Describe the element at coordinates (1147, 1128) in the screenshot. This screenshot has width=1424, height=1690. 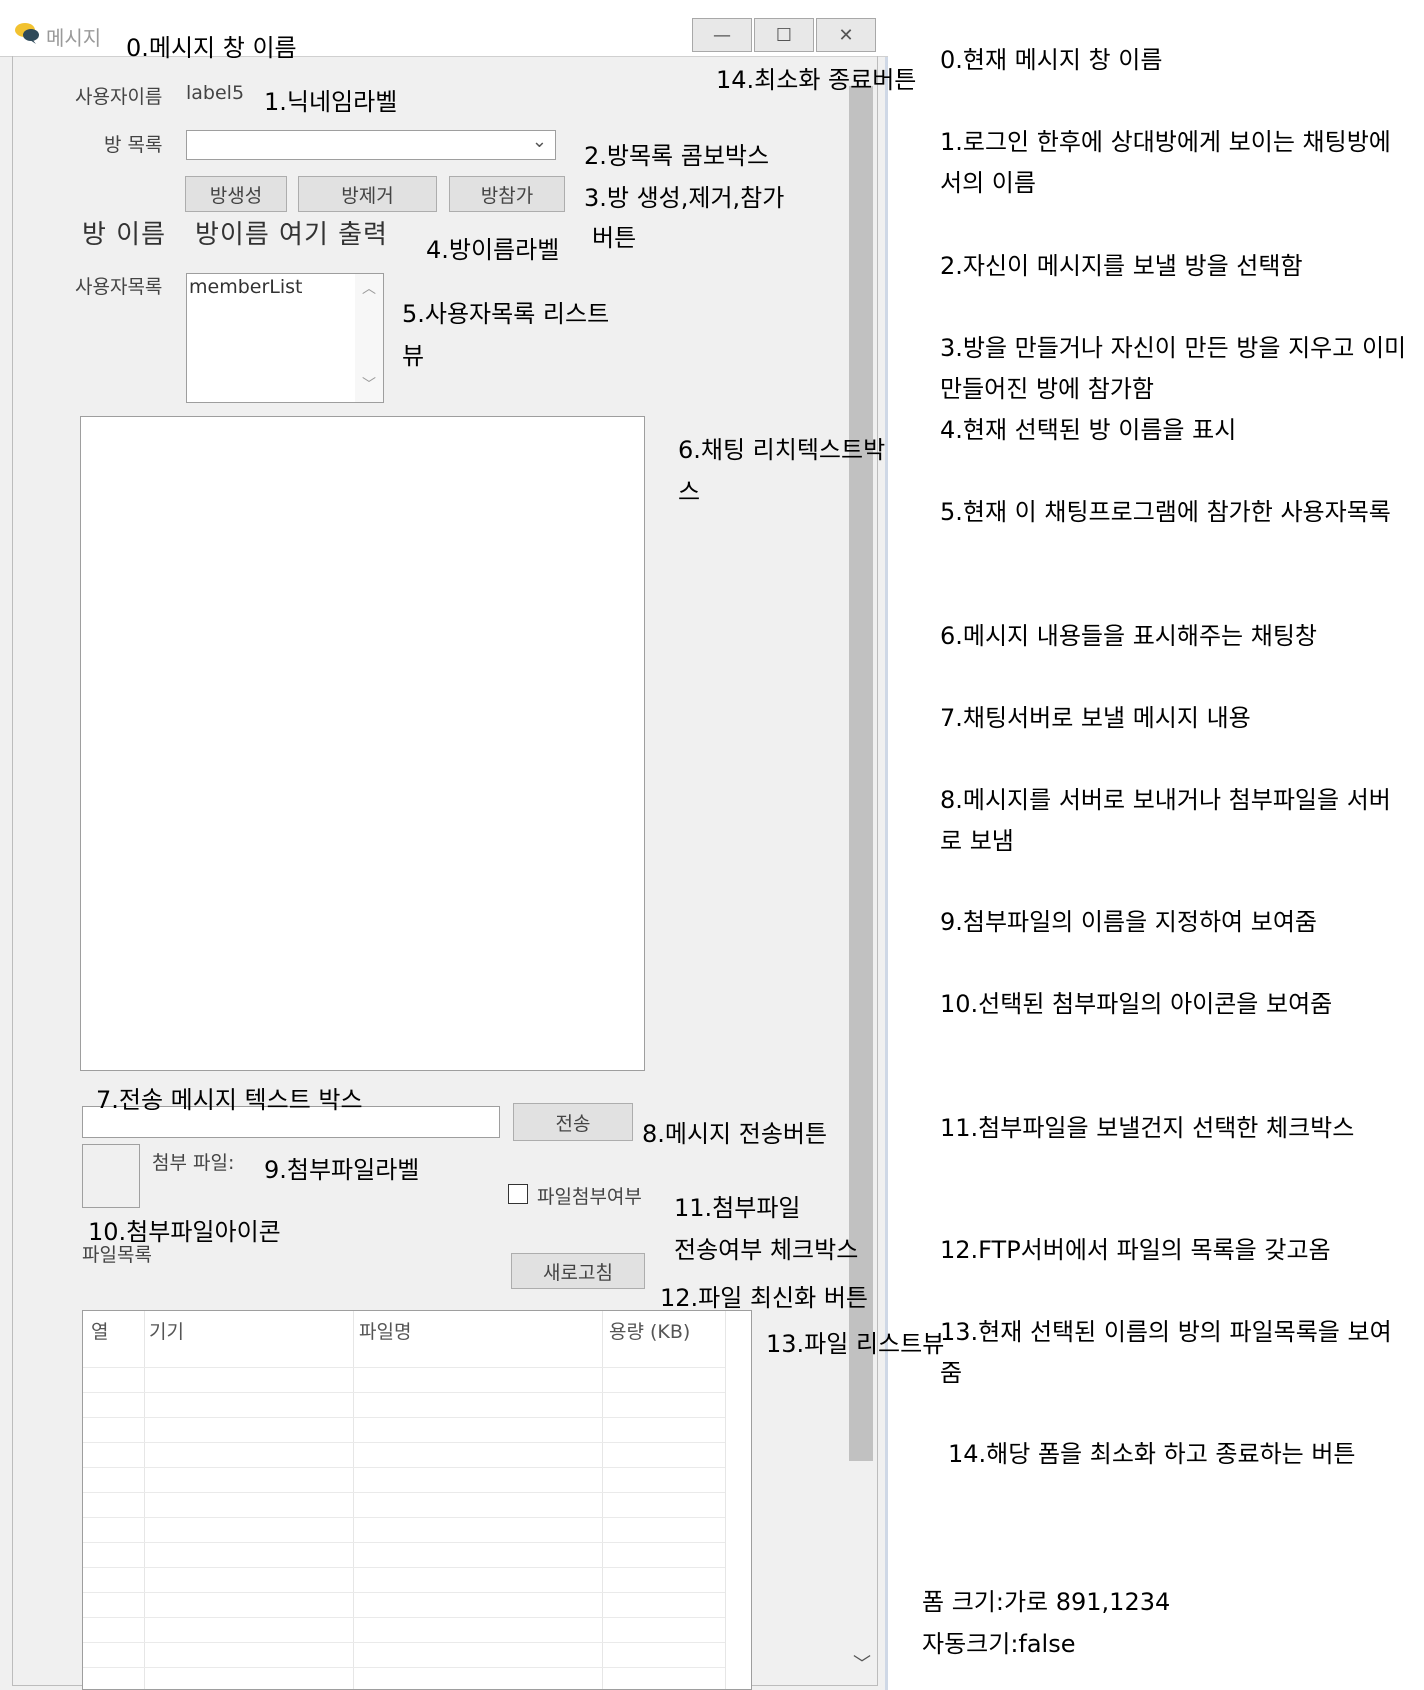
I see `description-11: 11.첨부파일을 보낼건지 선택한 체크박스` at that location.